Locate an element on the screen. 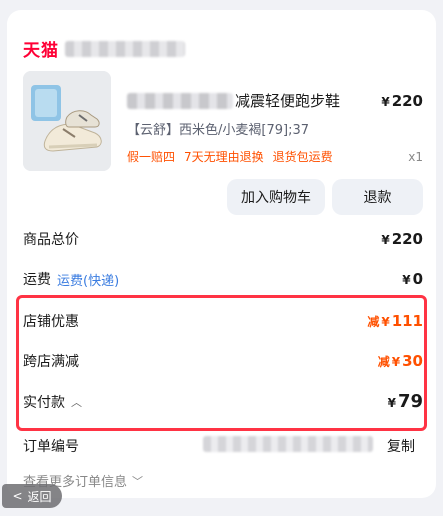  promo-row: 假一赔四 7天无理由退换 退货包运费 x1 is located at coordinates (275, 156).